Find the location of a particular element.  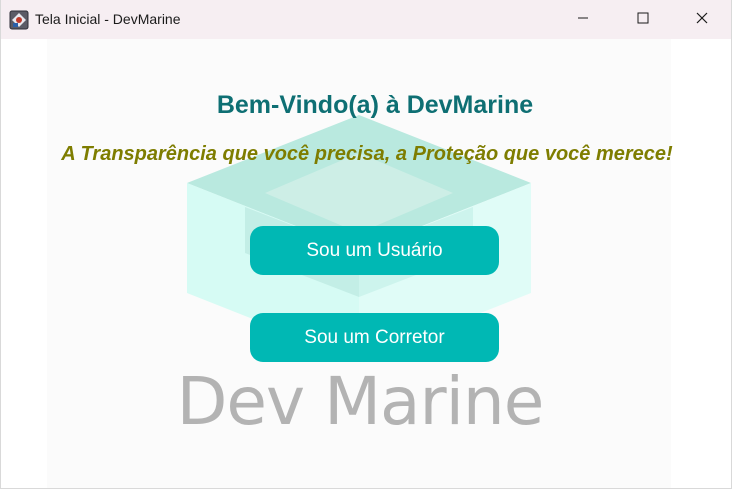

close-button is located at coordinates (702, 19).